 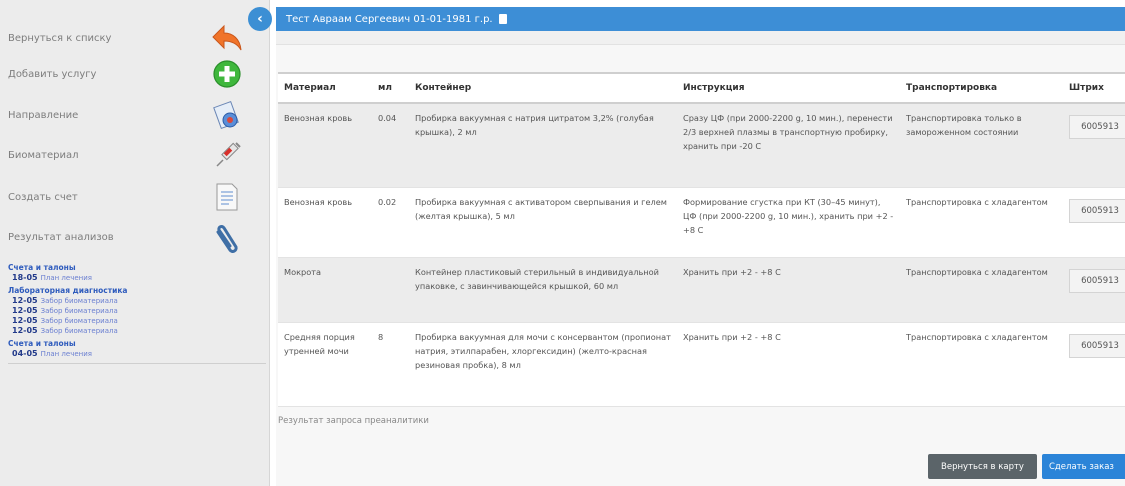 What do you see at coordinates (25, 353) in the screenshot?
I see `link-entry-date: 04-05` at bounding box center [25, 353].